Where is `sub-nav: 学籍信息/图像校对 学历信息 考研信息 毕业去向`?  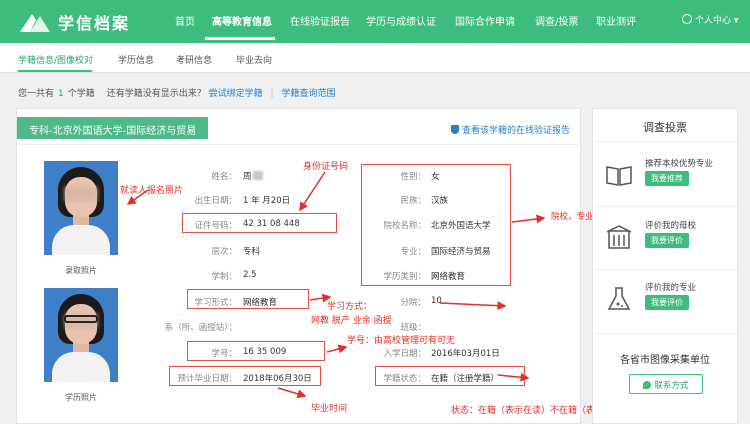 sub-nav: 学籍信息/图像校对 学历信息 考研信息 毕业去向 is located at coordinates (375, 58).